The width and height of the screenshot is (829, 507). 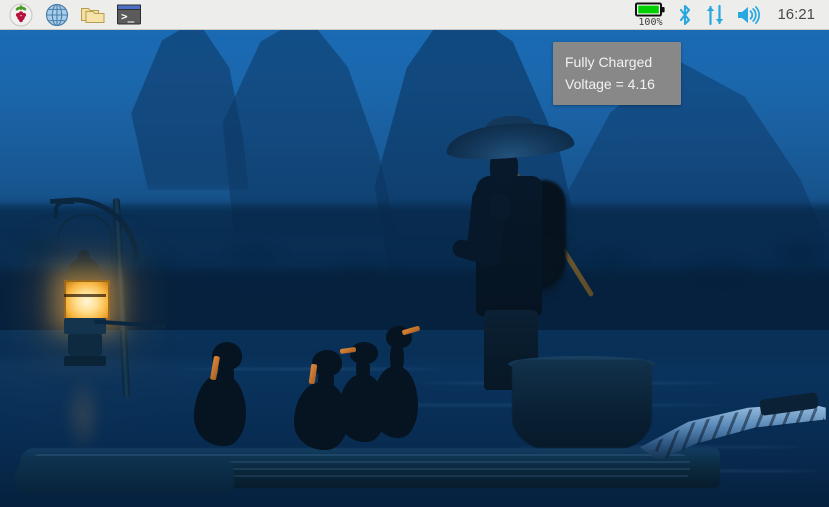 I want to click on lantern-bar, so click(x=85, y=295).